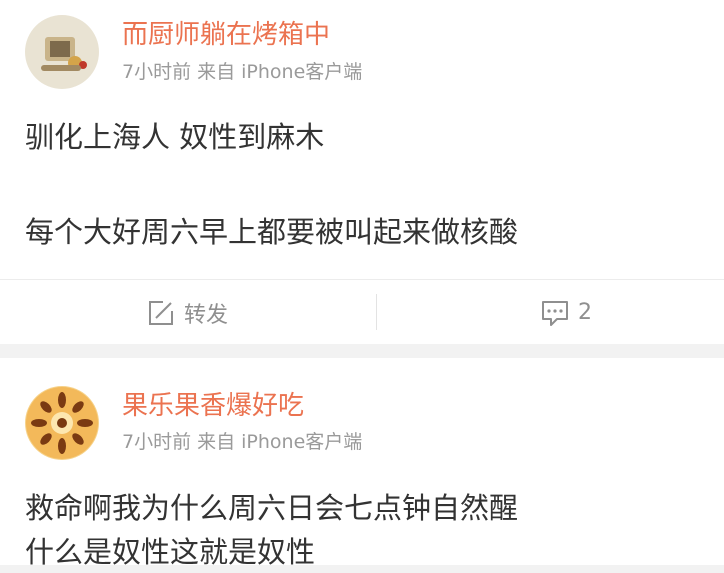  Describe the element at coordinates (161, 312) in the screenshot. I see `compose-icon` at that location.